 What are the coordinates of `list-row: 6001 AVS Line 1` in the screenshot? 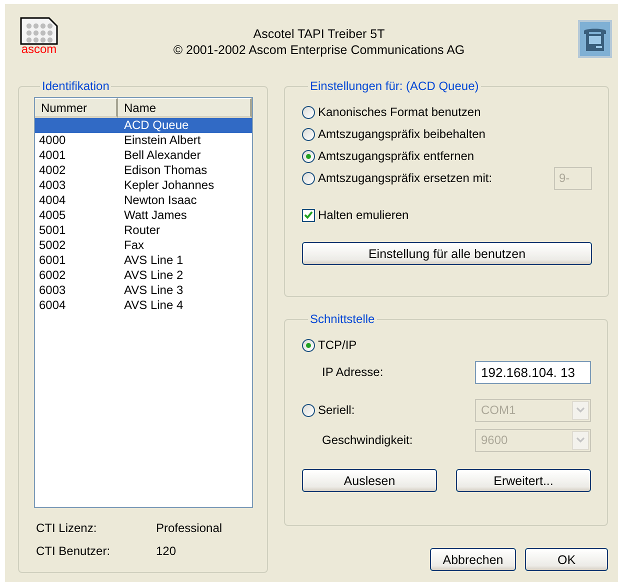 It's located at (143, 260).